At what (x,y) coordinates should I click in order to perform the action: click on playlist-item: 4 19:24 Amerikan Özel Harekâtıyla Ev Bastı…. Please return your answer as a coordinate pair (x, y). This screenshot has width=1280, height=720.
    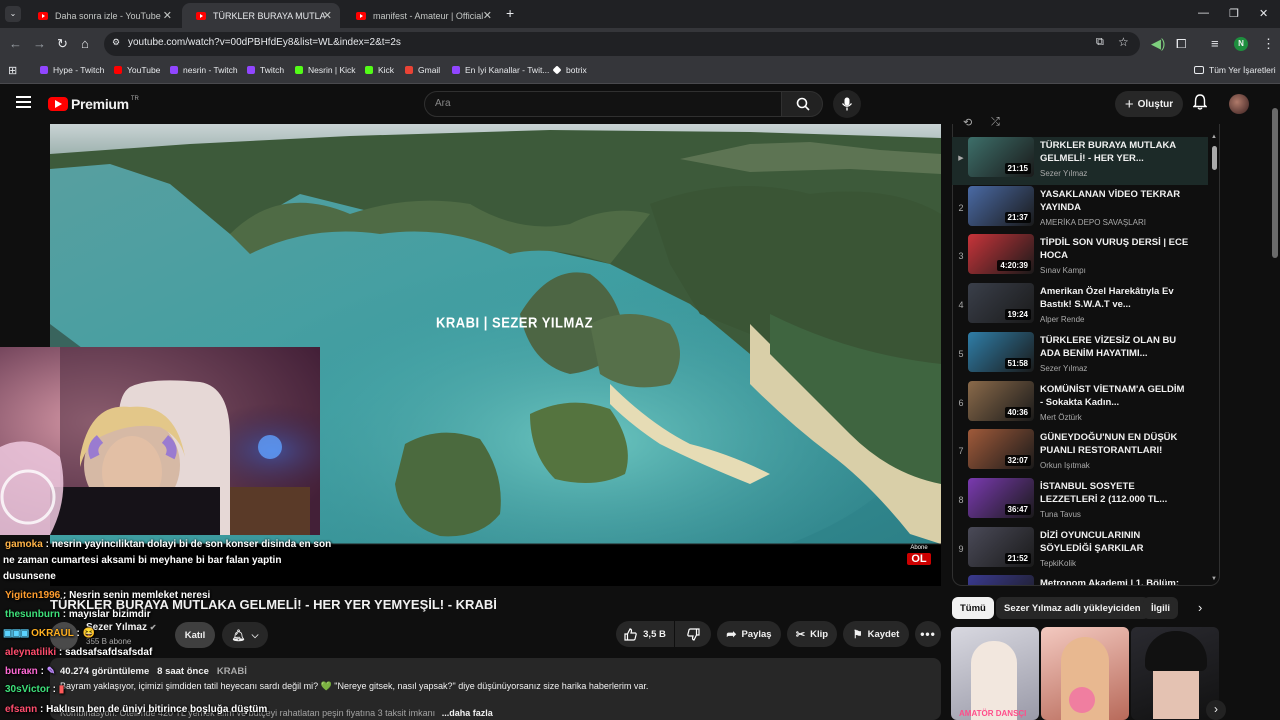
    Looking at the image, I should click on (1083, 306).